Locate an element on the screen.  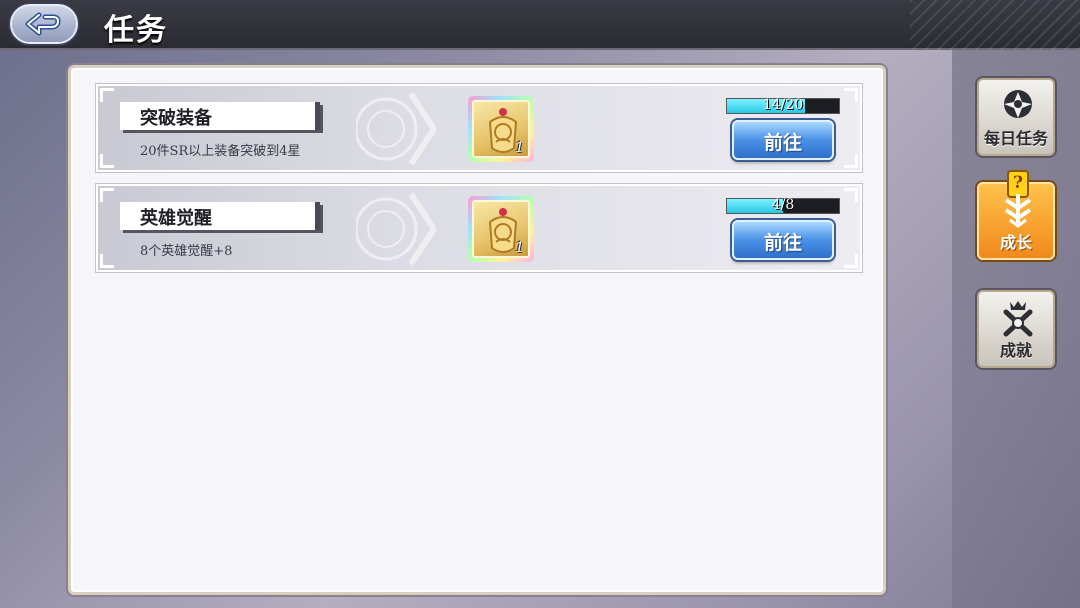
page-title: 任务 is located at coordinates (136, 30).